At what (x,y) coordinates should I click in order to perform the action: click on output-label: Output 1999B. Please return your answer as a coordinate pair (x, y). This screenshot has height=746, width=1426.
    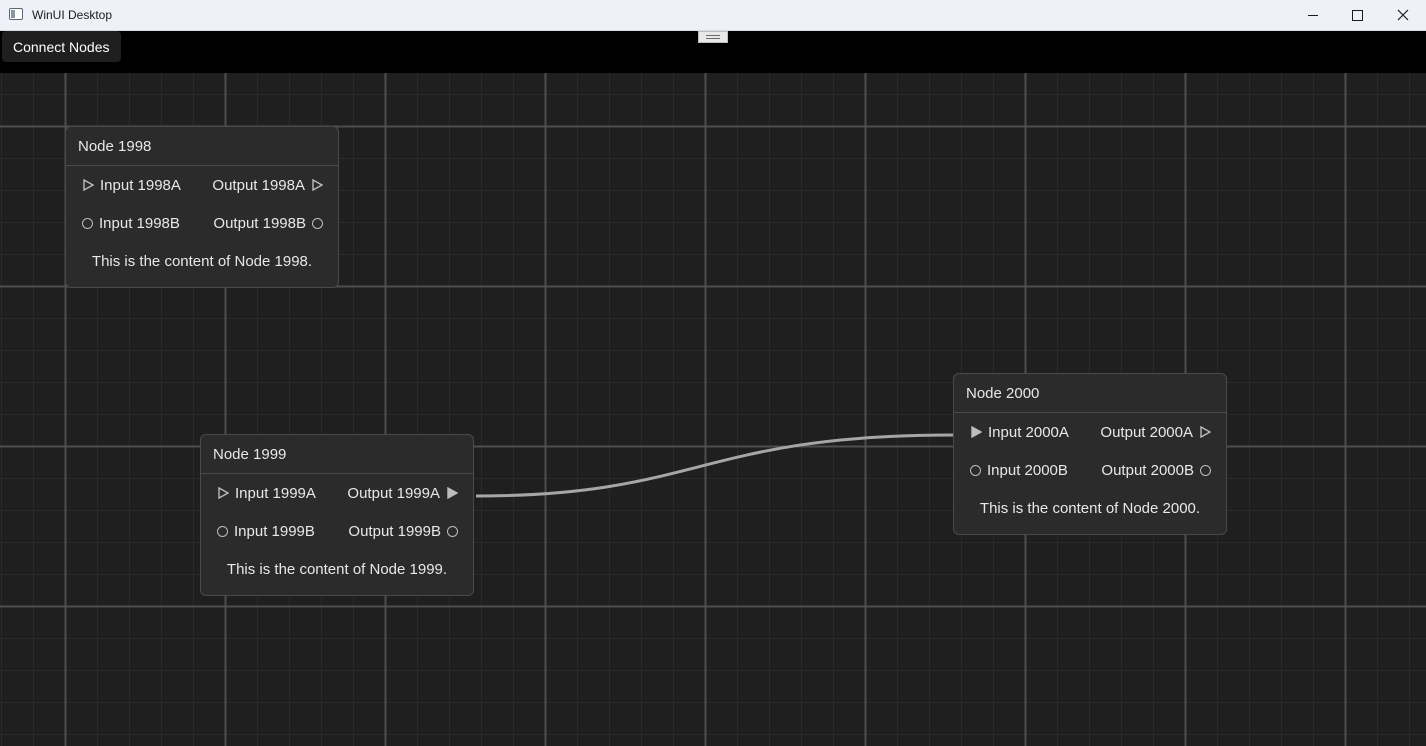
    Looking at the image, I should click on (394, 531).